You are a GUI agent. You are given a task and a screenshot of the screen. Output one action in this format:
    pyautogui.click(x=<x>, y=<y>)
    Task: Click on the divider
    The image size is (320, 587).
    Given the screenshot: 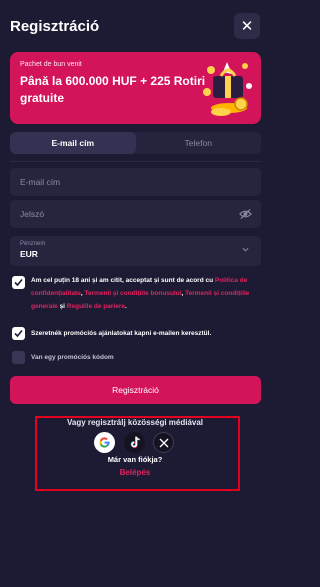 What is the action you would take?
    pyautogui.click(x=135, y=161)
    